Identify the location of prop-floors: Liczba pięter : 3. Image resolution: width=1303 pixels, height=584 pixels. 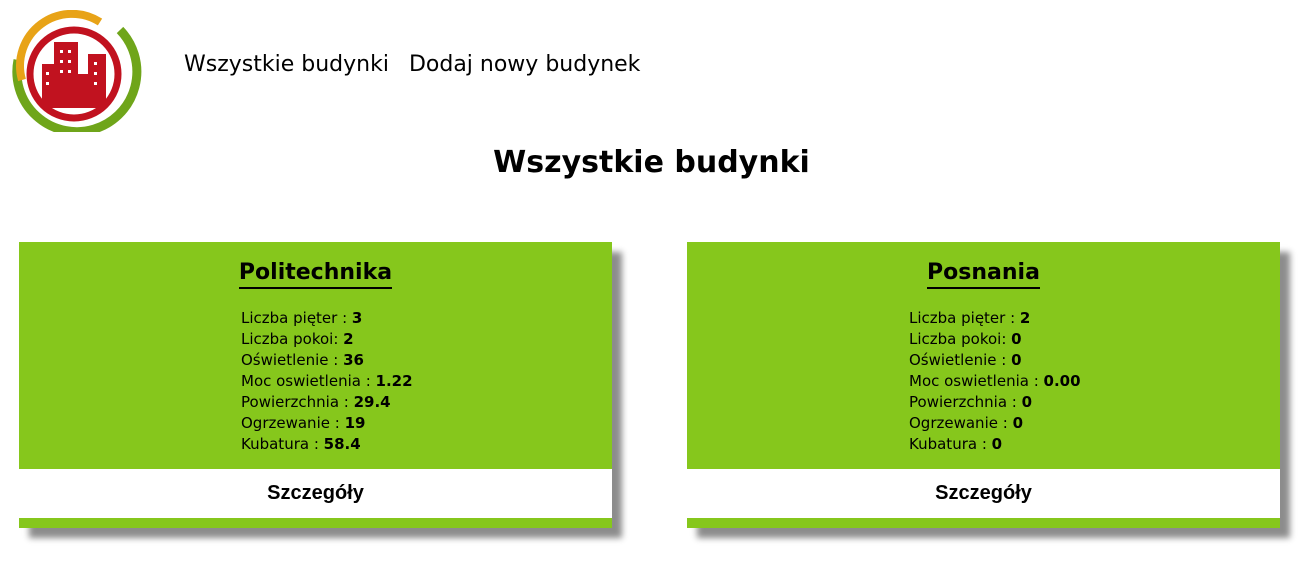
(327, 318).